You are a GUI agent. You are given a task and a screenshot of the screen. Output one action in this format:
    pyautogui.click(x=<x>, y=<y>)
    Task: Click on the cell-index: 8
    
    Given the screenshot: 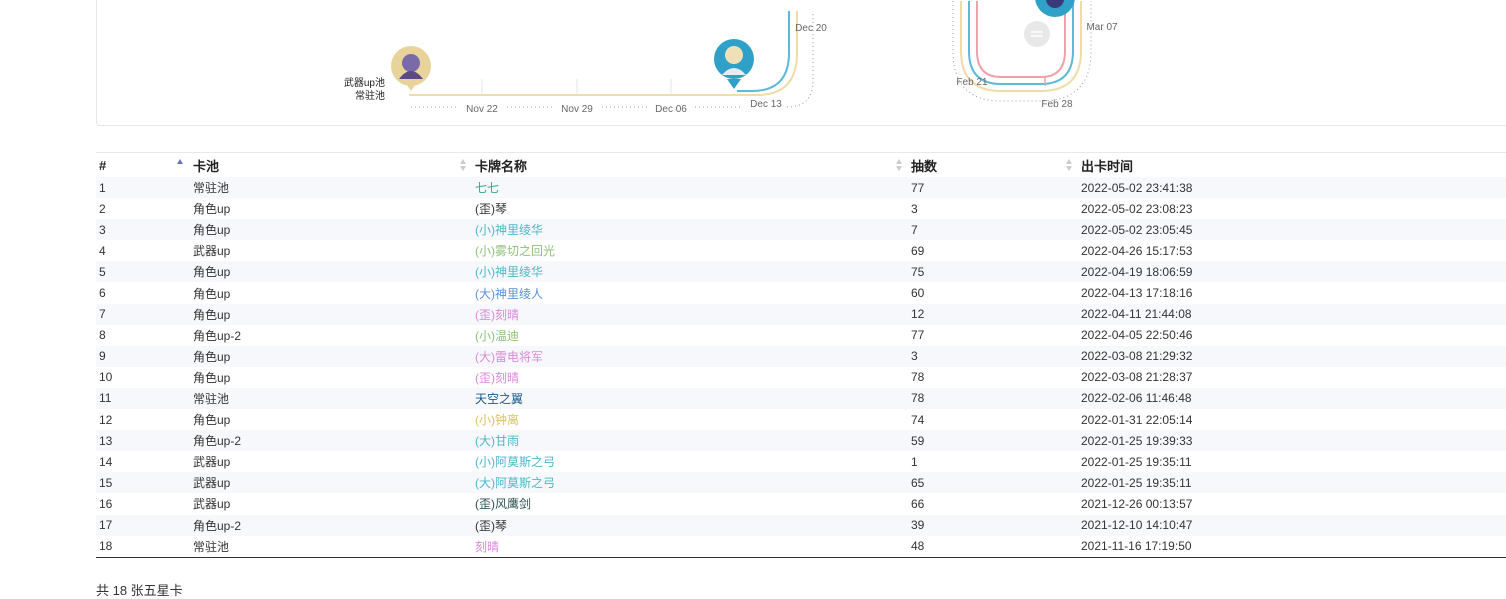 What is the action you would take?
    pyautogui.click(x=102, y=335)
    